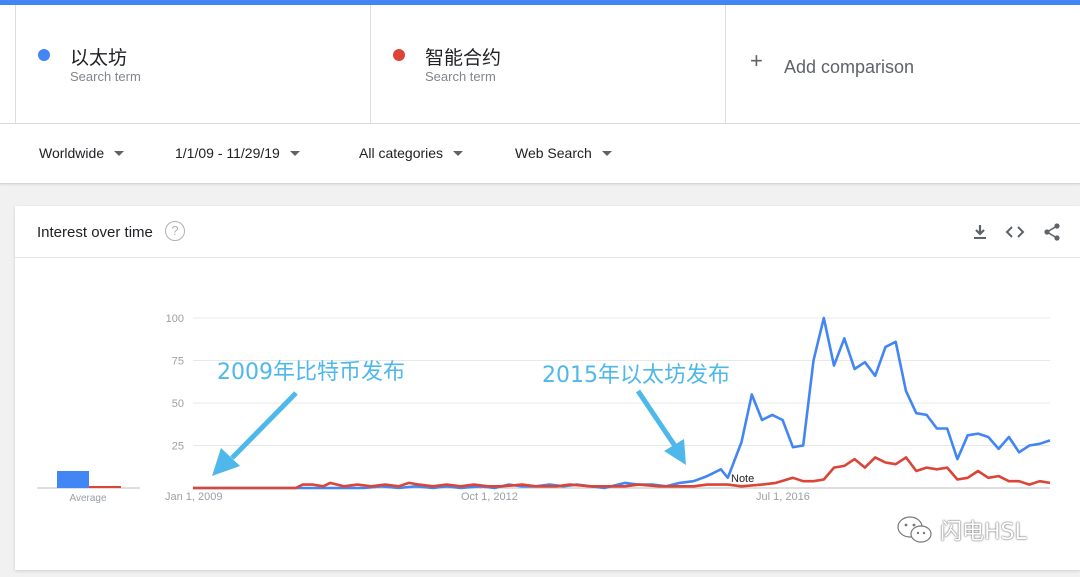  Describe the element at coordinates (983, 532) in the screenshot. I see `watermark: 闪电HSL` at that location.